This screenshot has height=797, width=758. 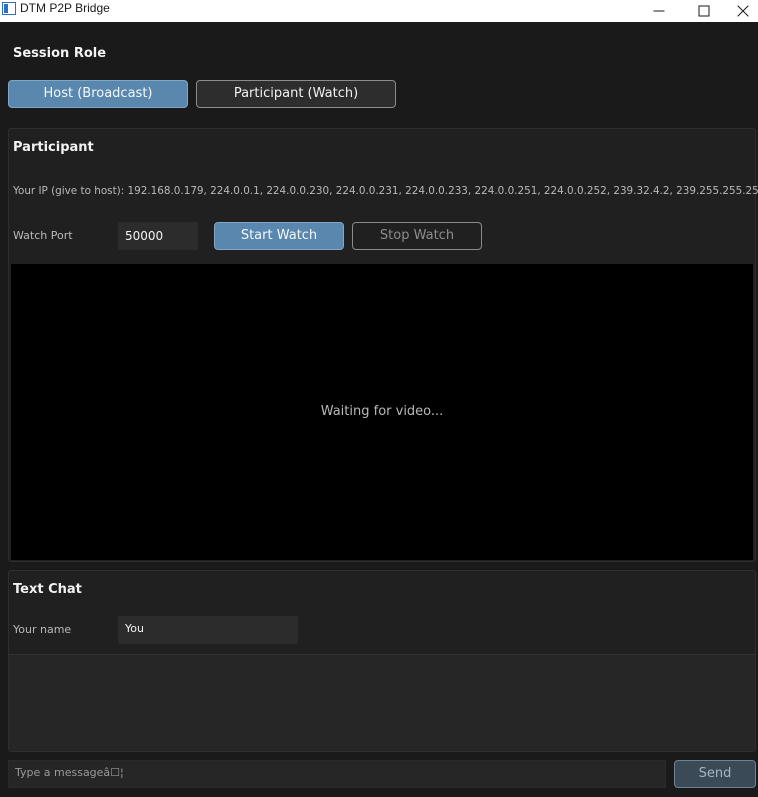 What do you see at coordinates (337, 774) in the screenshot?
I see `message-input: Type a messageâ☐¦` at bounding box center [337, 774].